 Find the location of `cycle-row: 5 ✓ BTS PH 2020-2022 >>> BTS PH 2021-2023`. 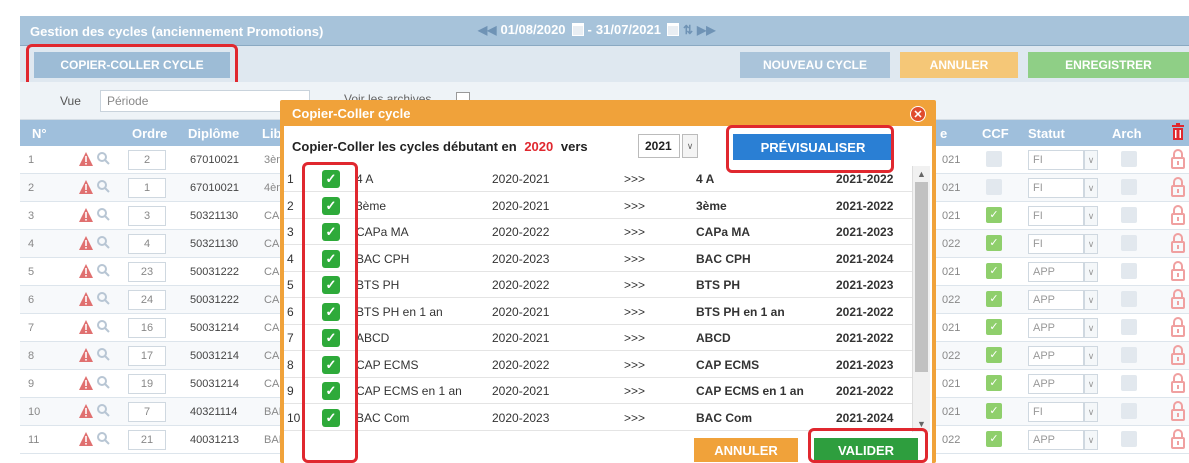

cycle-row: 5 ✓ BTS PH 2020-2022 >>> BTS PH 2021-2023 is located at coordinates (598, 285).